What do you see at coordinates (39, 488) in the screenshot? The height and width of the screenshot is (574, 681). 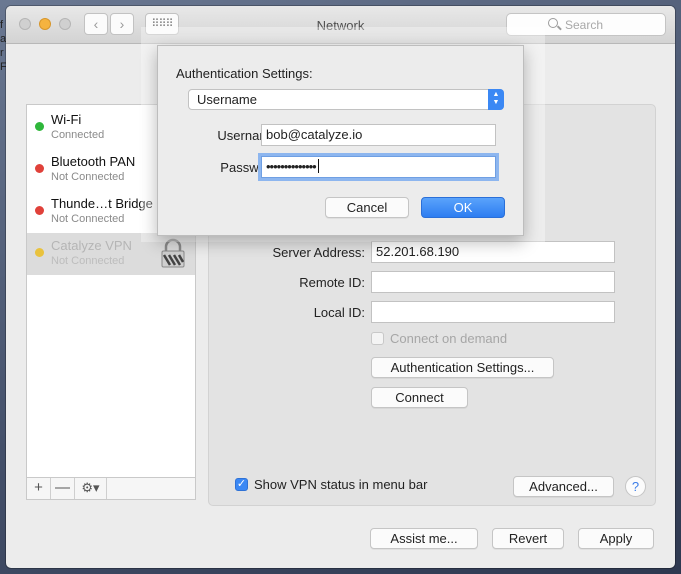 I see `add-service-button: +` at bounding box center [39, 488].